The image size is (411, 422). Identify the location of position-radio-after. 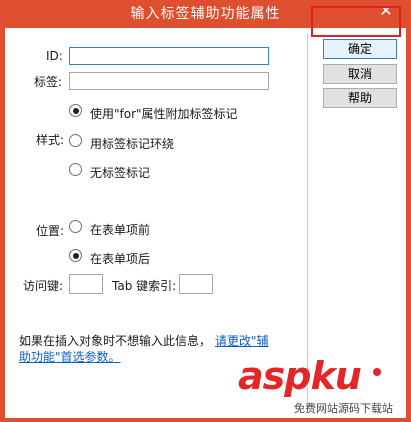
(75, 255).